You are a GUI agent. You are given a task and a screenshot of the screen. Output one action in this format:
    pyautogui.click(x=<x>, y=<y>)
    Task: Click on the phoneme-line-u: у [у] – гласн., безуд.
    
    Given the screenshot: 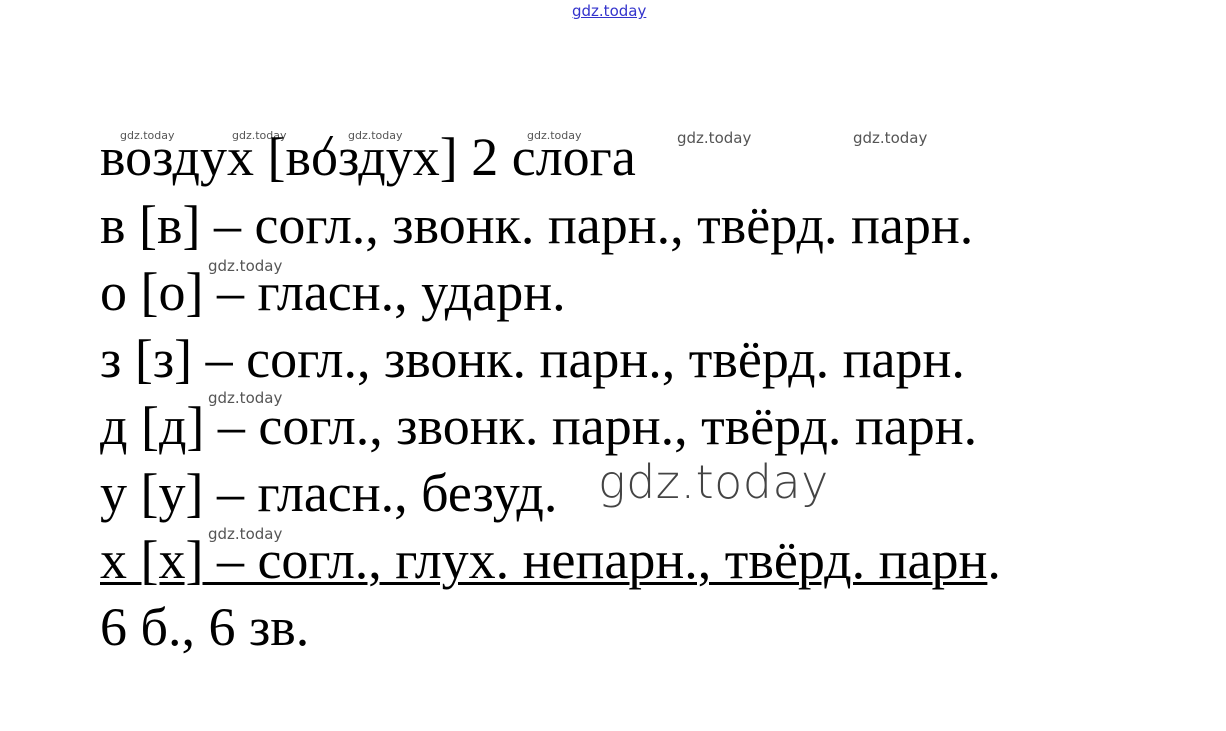 What is the action you would take?
    pyautogui.click(x=329, y=493)
    